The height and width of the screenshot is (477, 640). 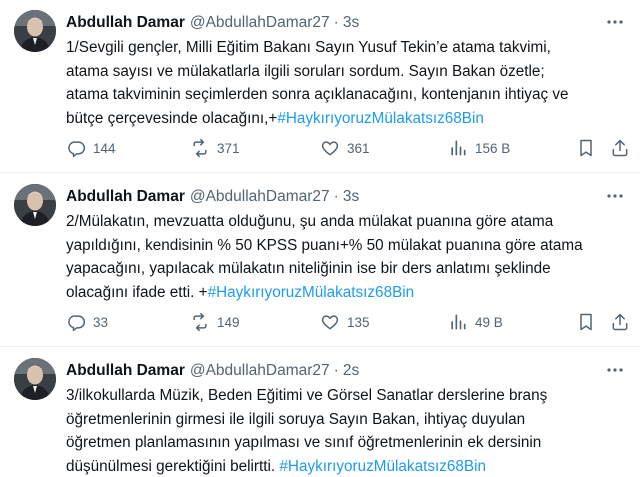 What do you see at coordinates (91, 148) in the screenshot?
I see `reply-button: 144` at bounding box center [91, 148].